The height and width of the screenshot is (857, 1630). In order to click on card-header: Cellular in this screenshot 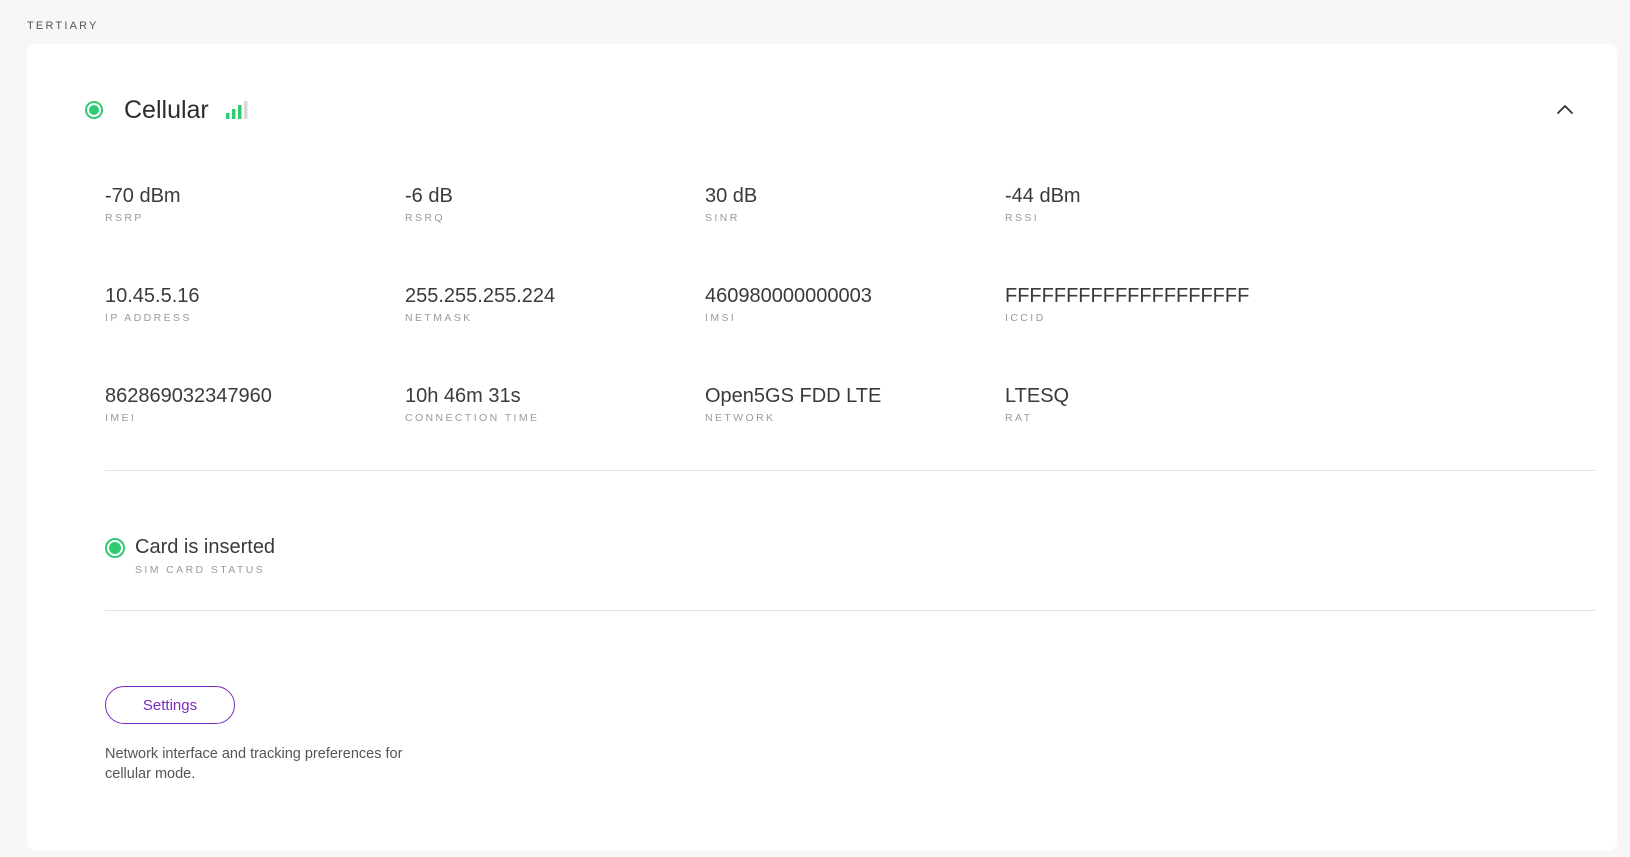, I will do `click(168, 110)`.